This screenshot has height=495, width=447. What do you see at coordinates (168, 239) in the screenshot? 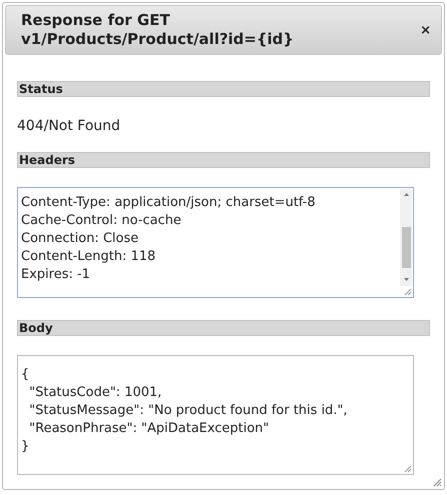
I see `text-area-content: Content-Type: application/json; charset=utf-8 Cache-Control: no-cache Connection: Close Content-Length: 118 Expires: -1` at bounding box center [168, 239].